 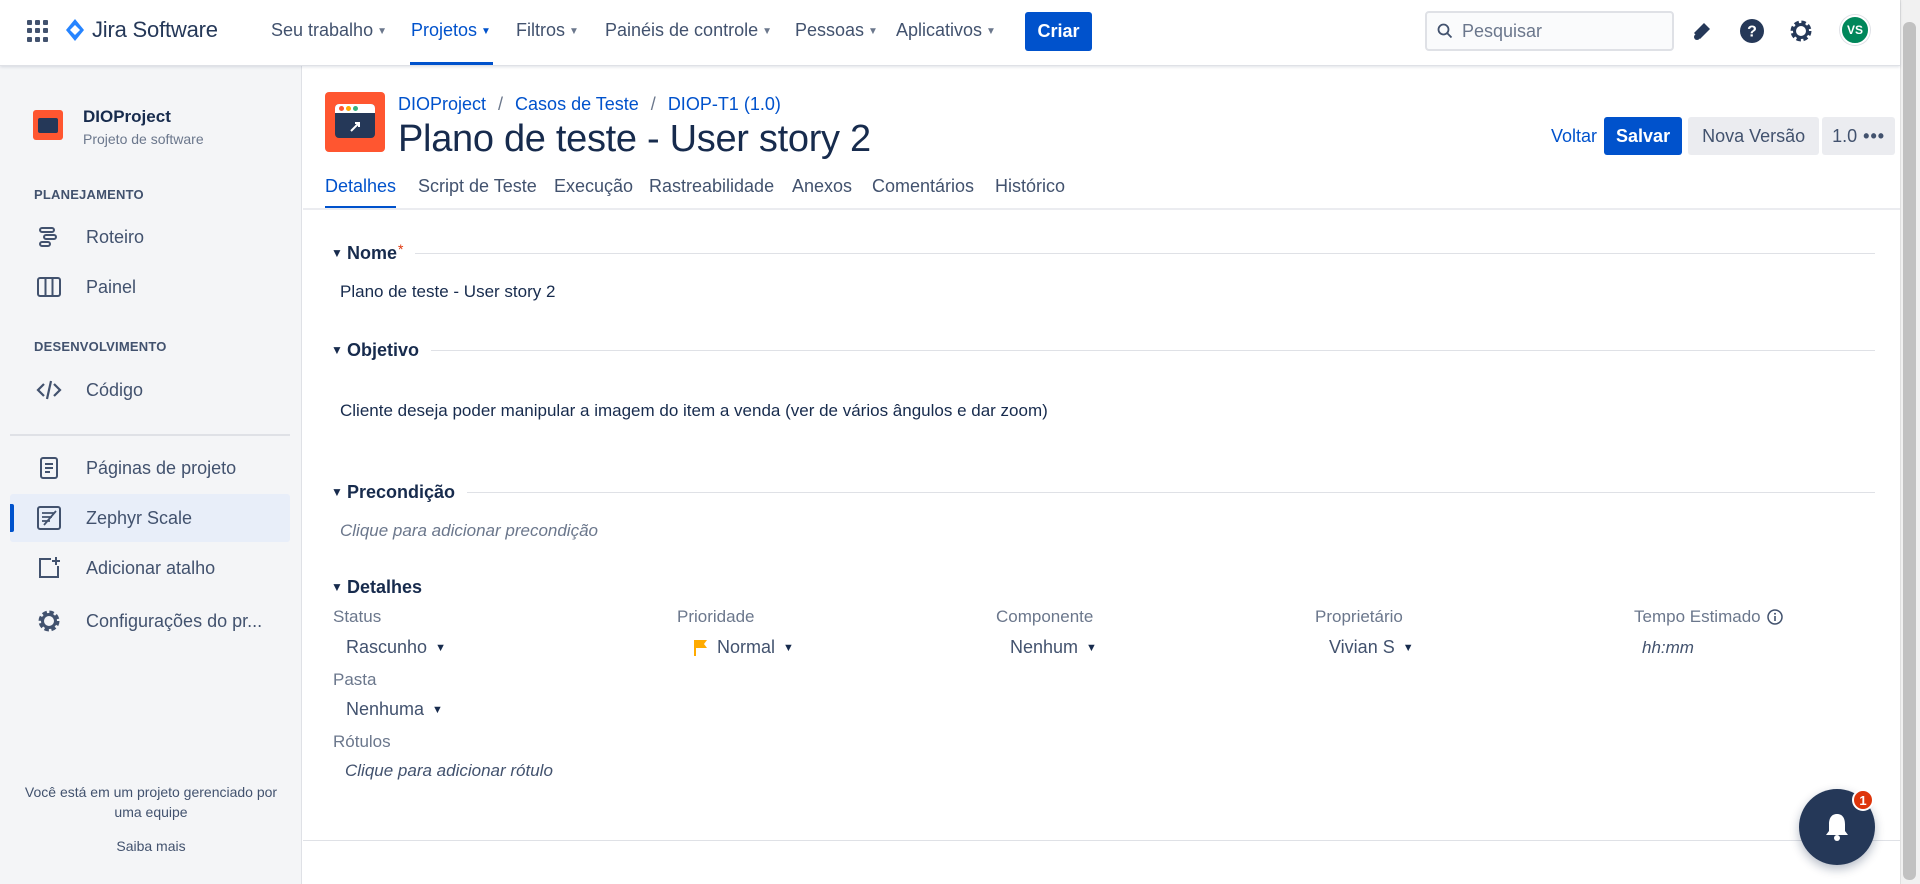 I want to click on search-box, so click(x=1549, y=31).